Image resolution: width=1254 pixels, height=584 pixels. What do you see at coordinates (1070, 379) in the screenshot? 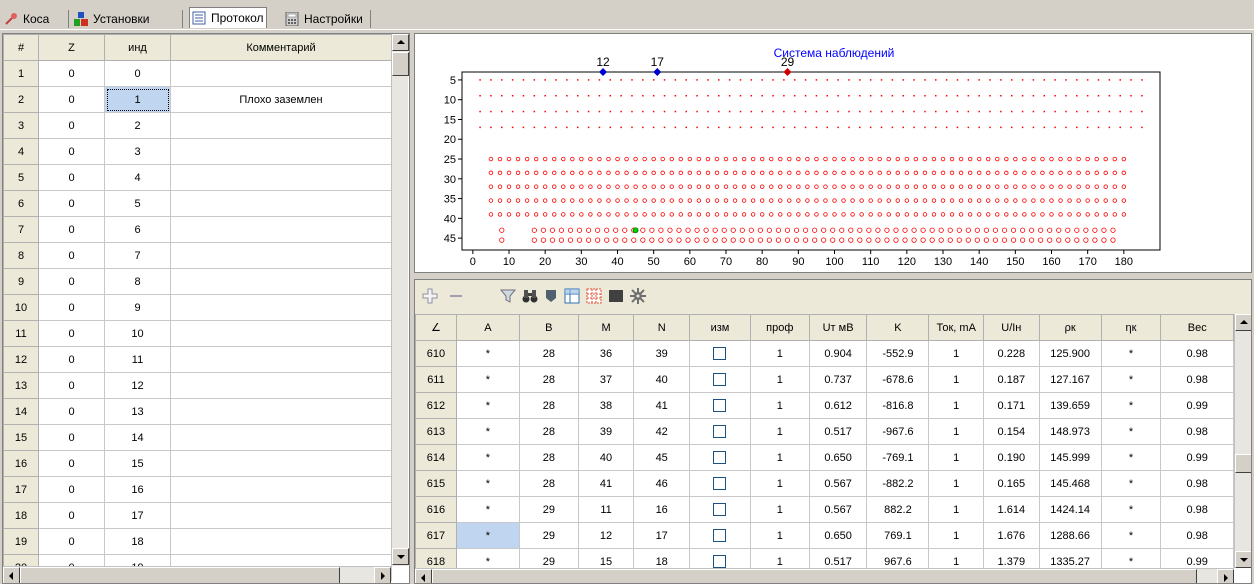
I see `table-cell: 127.167` at bounding box center [1070, 379].